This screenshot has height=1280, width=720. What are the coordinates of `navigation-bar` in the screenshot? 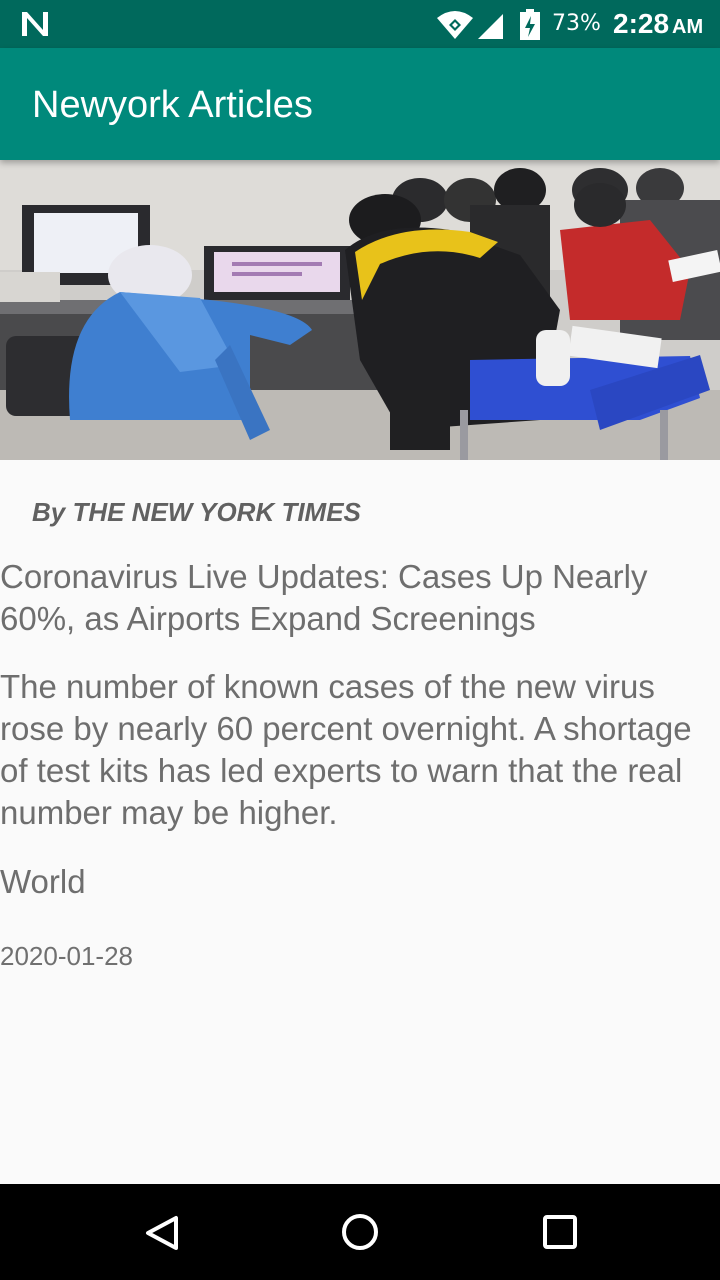 It's located at (360, 1232).